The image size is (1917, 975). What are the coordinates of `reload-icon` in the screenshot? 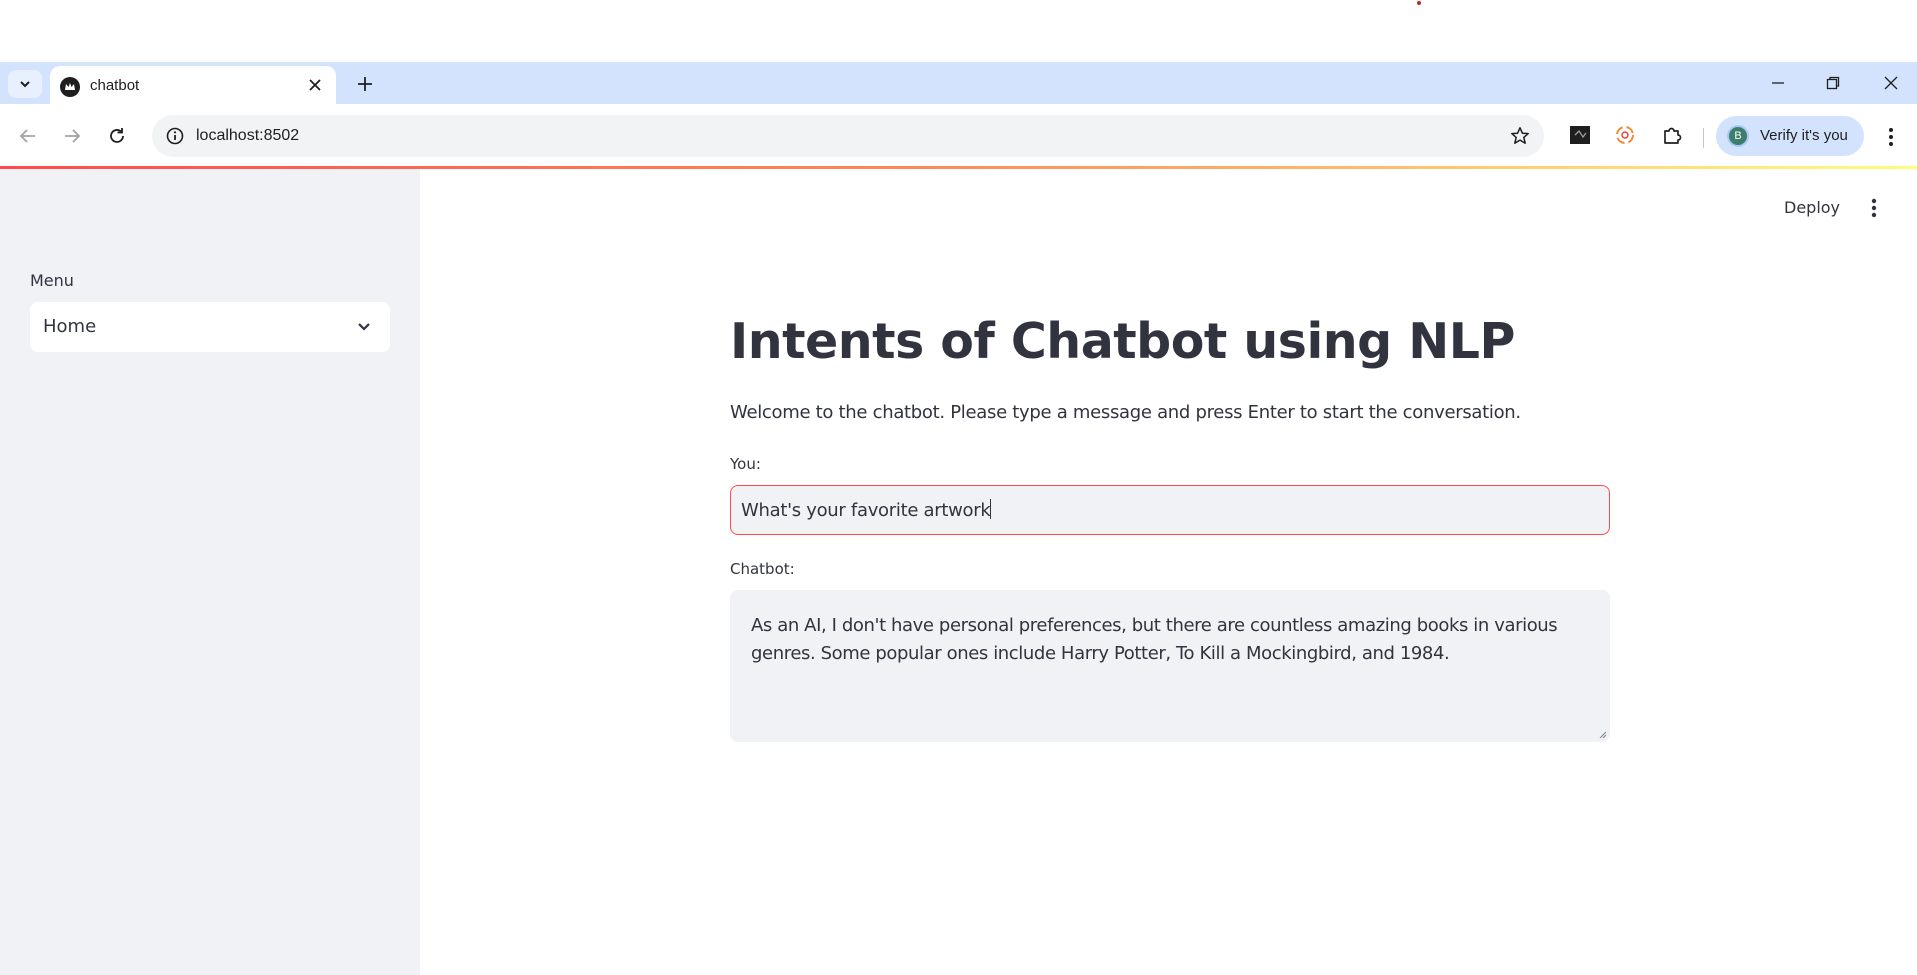 It's located at (117, 136).